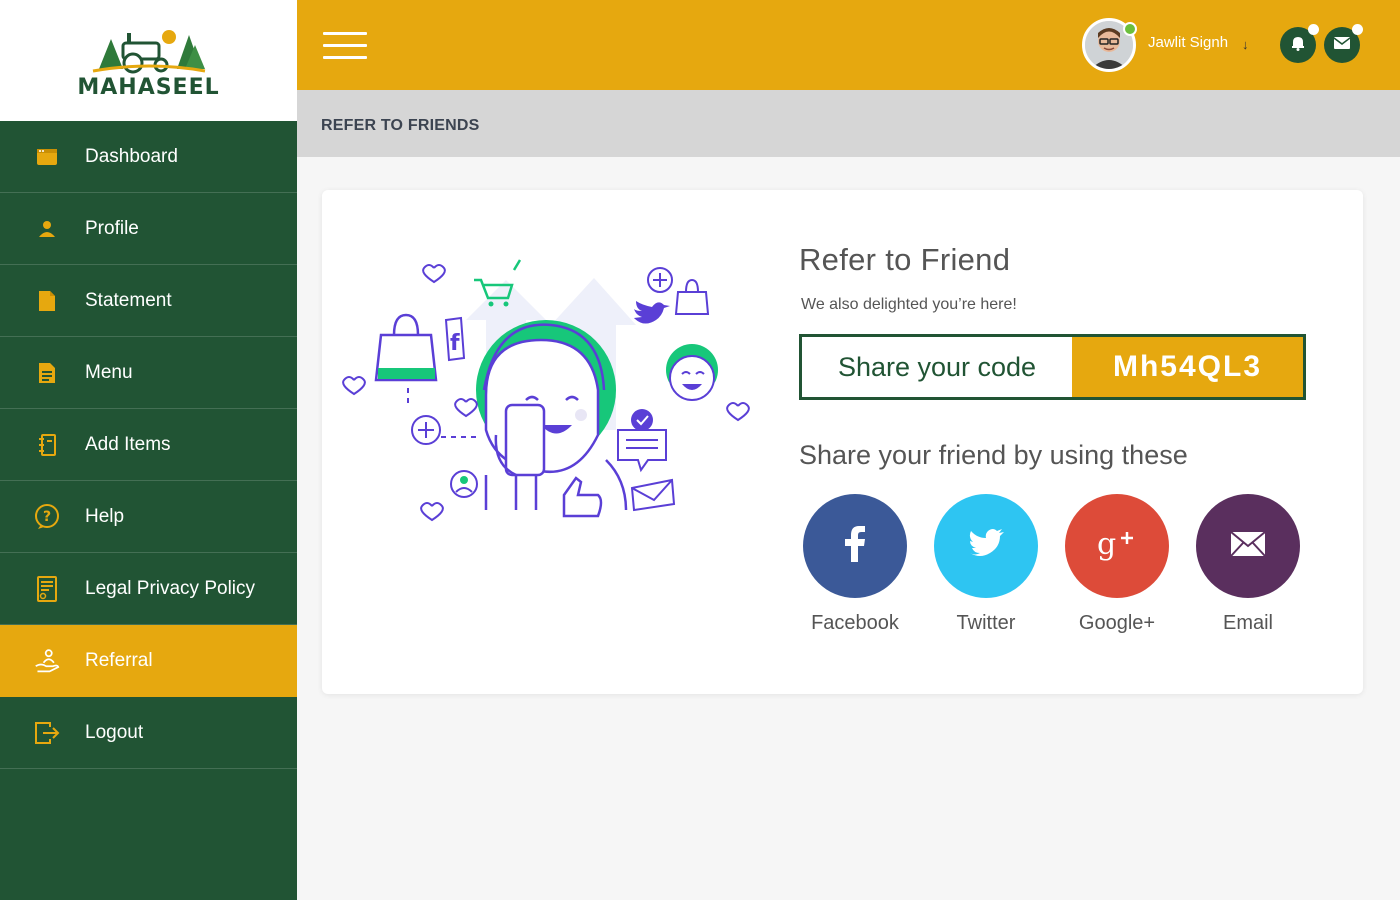  What do you see at coordinates (909, 304) in the screenshot?
I see `referral-subtitle: We also delighted you’re here!` at bounding box center [909, 304].